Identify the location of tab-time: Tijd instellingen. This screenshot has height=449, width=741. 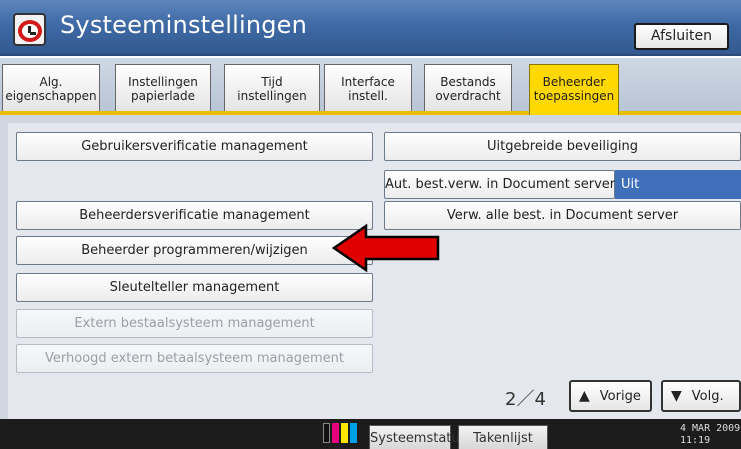
(272, 87).